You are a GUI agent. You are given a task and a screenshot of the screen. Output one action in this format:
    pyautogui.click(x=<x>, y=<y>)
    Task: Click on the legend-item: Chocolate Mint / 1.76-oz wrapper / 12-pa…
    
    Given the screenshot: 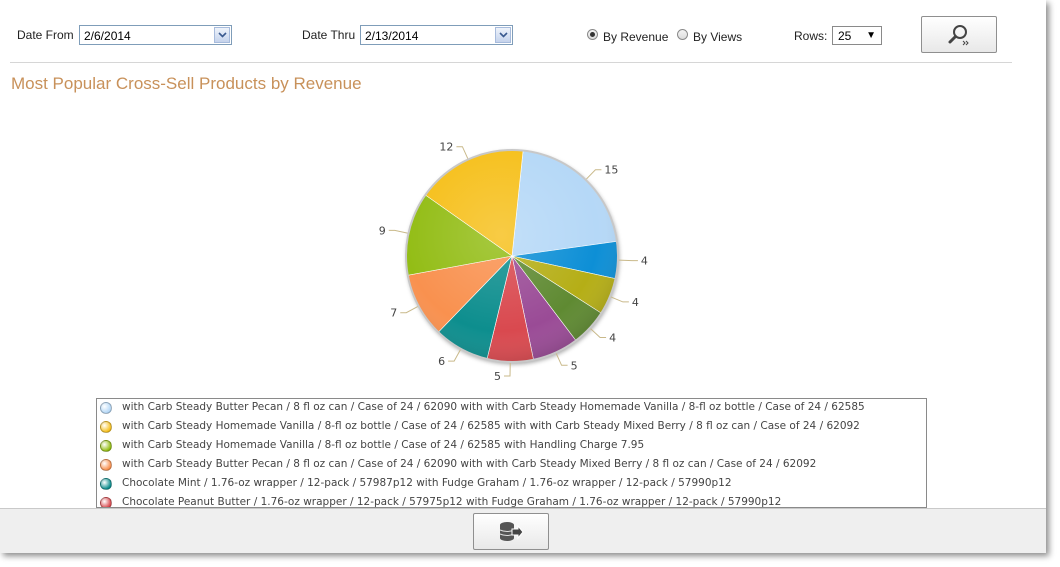 What is the action you would take?
    pyautogui.click(x=511, y=484)
    